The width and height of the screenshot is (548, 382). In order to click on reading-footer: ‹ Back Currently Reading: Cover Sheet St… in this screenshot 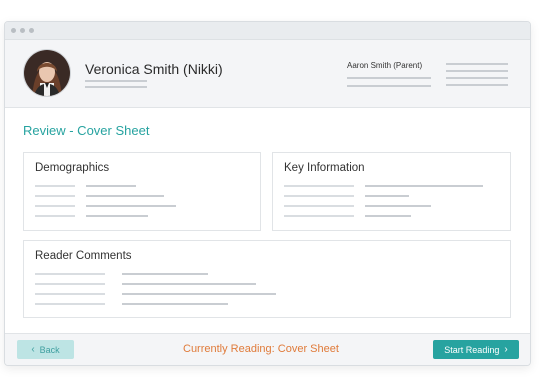, I will do `click(267, 349)`.